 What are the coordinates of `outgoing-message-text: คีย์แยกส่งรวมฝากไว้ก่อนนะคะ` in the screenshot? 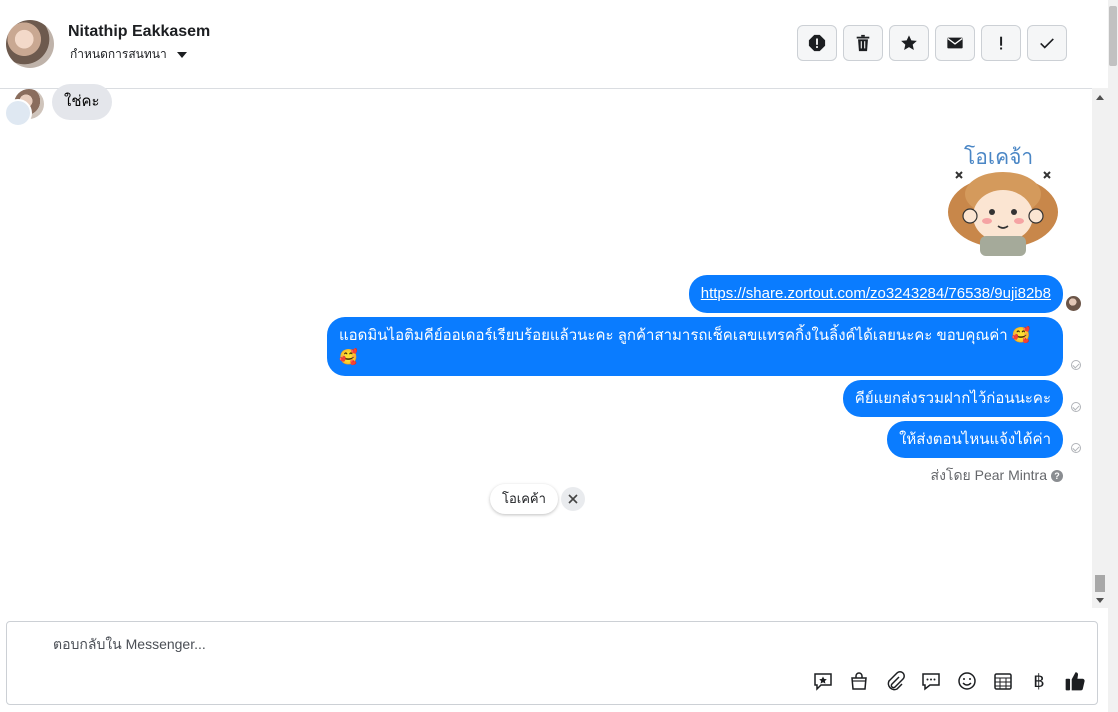 It's located at (952, 398).